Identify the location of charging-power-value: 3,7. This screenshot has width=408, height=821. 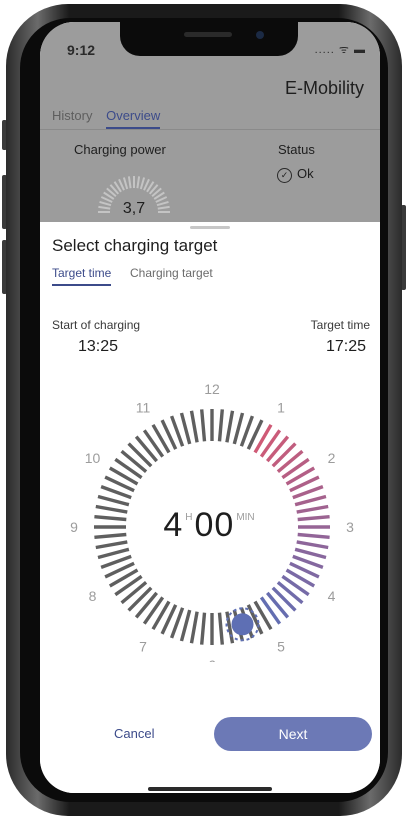
(134, 208).